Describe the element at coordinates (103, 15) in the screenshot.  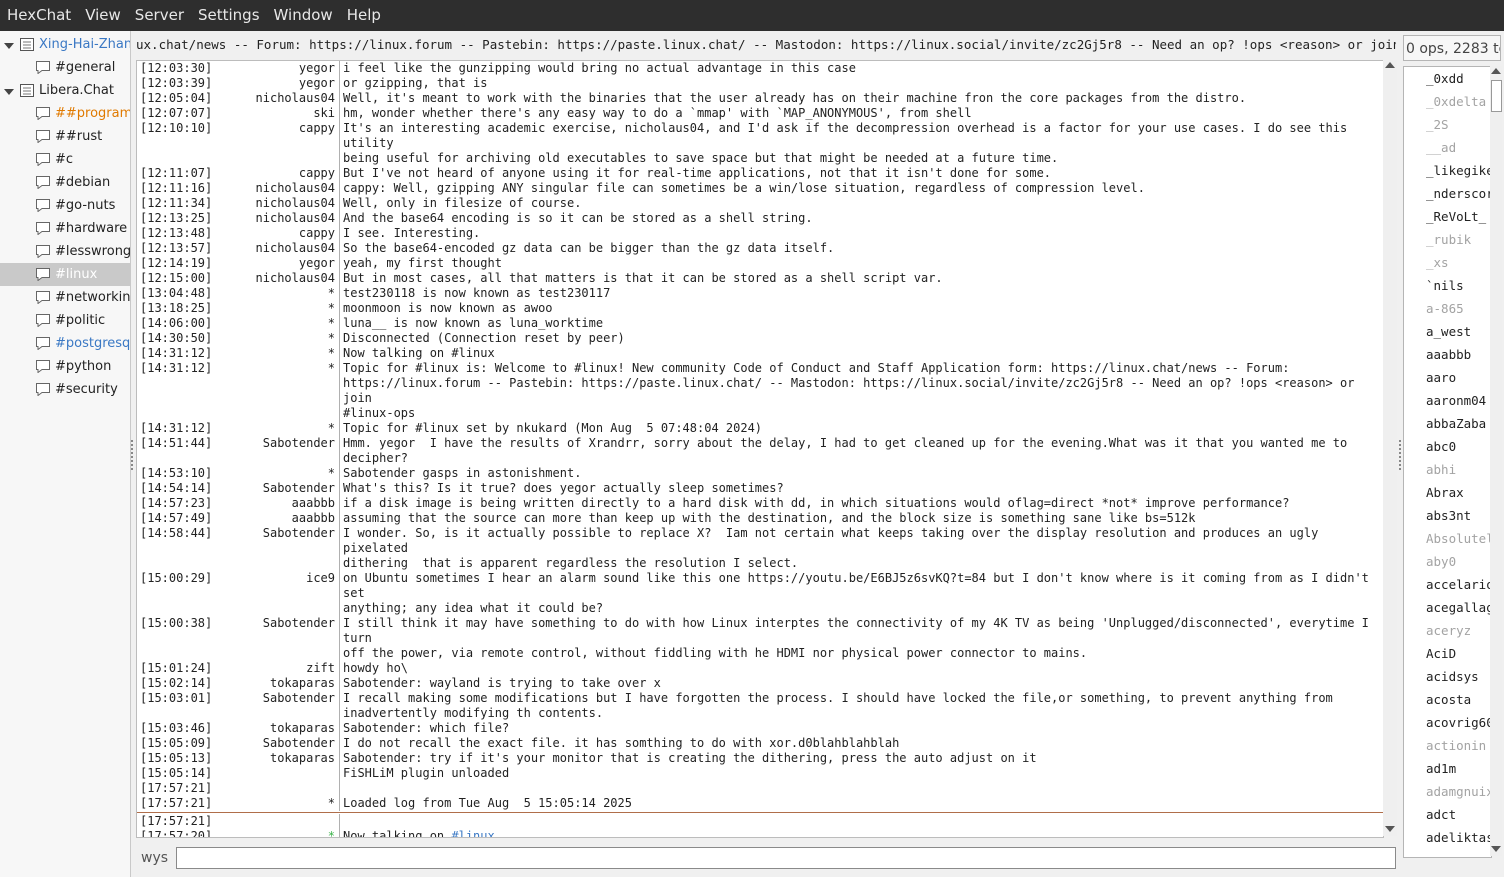
I see `menu-view: View` at that location.